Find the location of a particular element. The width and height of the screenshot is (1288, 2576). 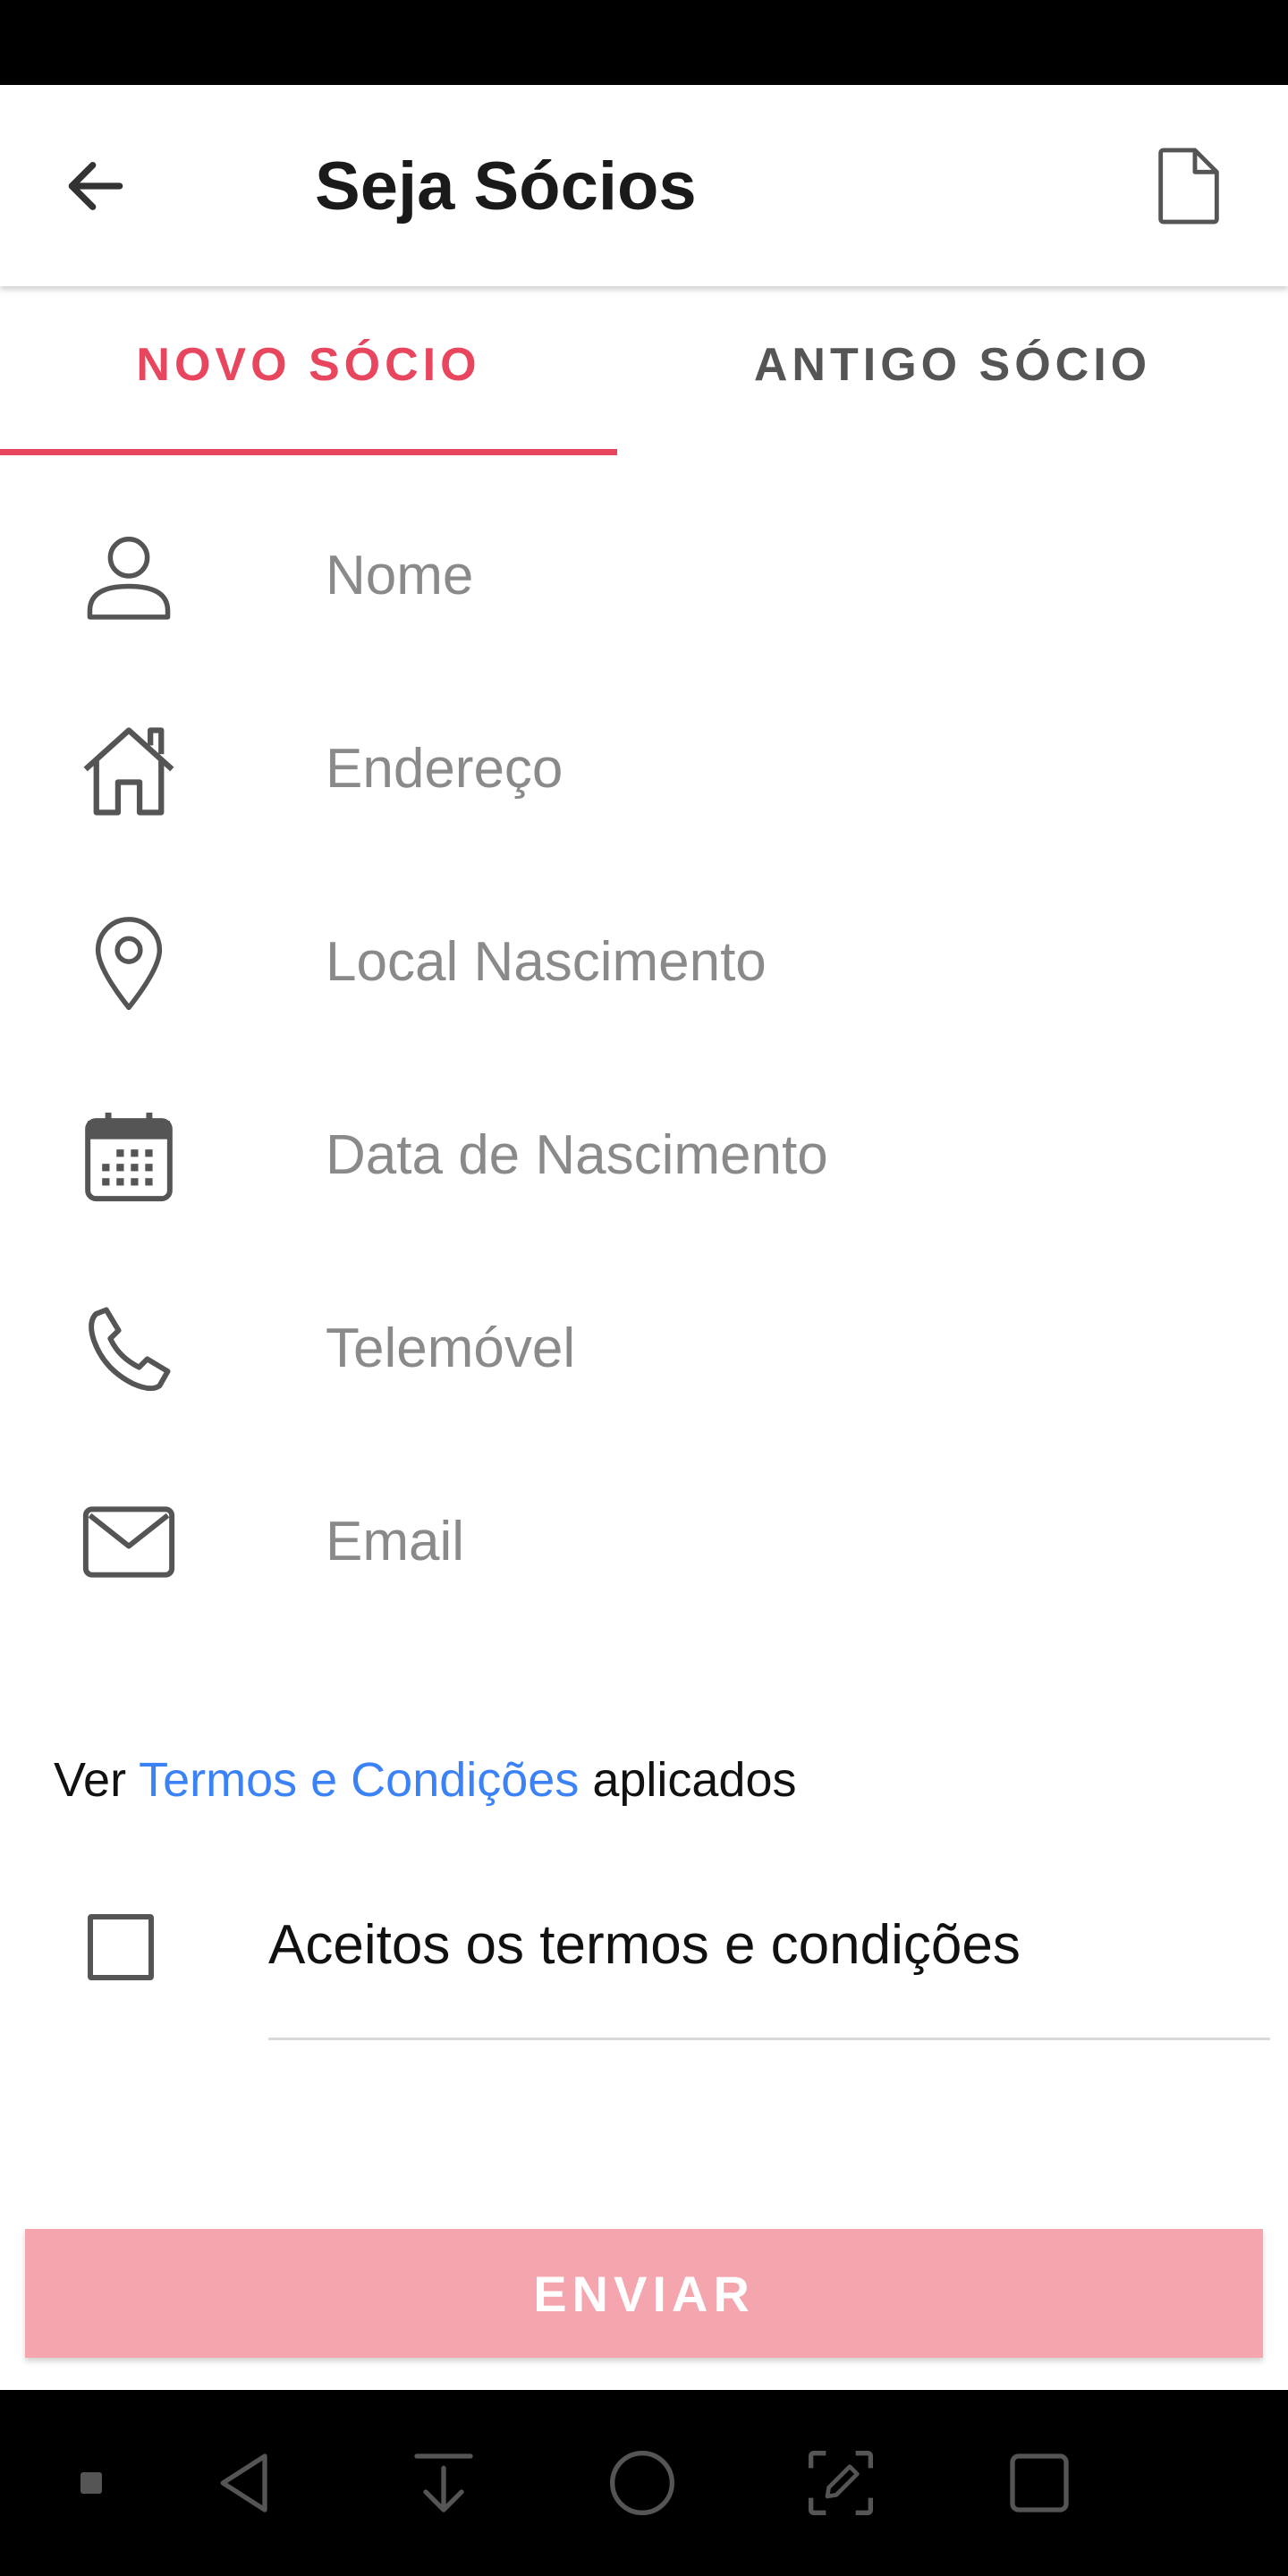

phone-field-row is located at coordinates (644, 1345).